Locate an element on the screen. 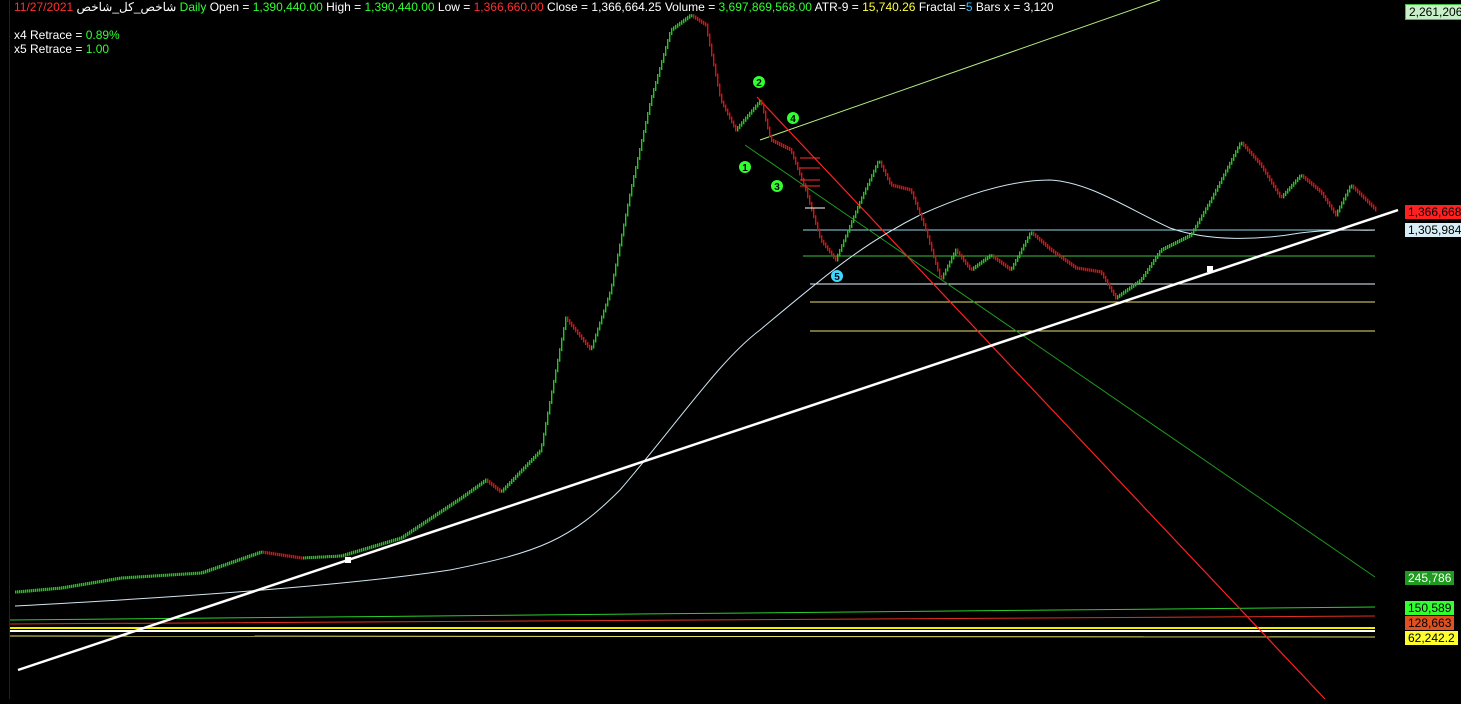  atr-label: ATR-9 = is located at coordinates (838, 7).